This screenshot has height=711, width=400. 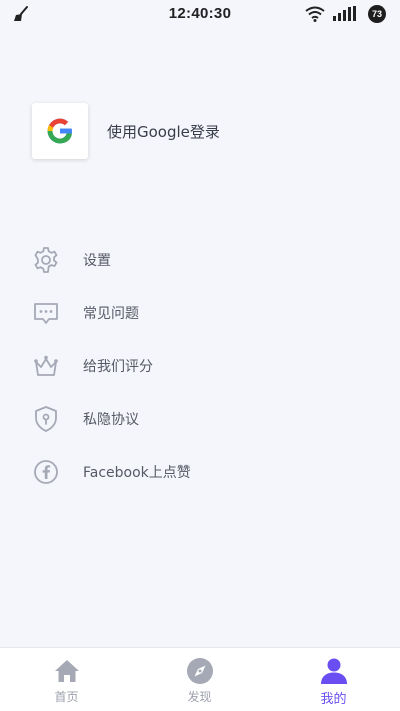 What do you see at coordinates (200, 671) in the screenshot?
I see `compass-icon` at bounding box center [200, 671].